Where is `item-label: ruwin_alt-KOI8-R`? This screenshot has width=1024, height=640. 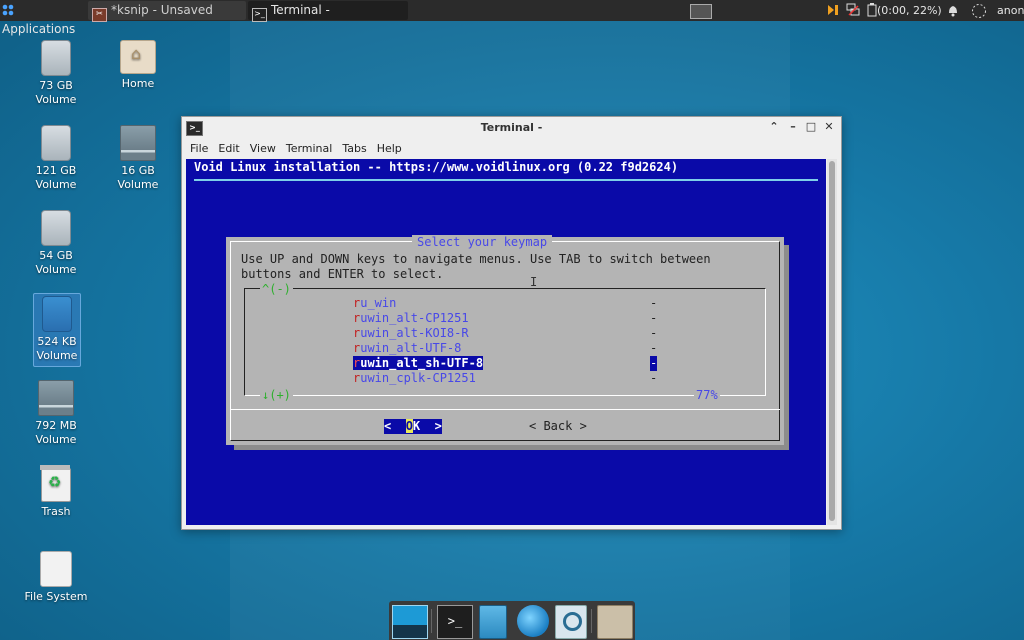
item-label: ruwin_alt-KOI8-R is located at coordinates (411, 333).